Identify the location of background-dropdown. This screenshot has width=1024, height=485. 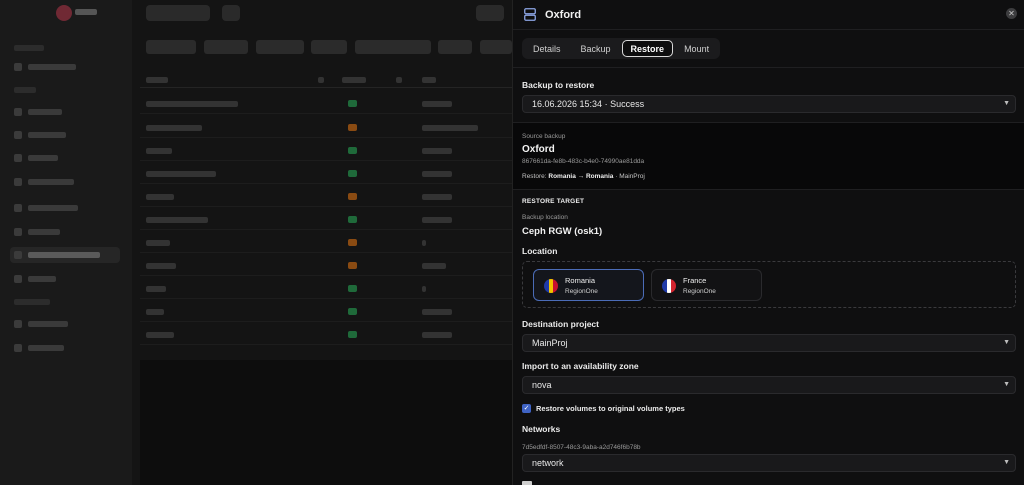
(178, 13).